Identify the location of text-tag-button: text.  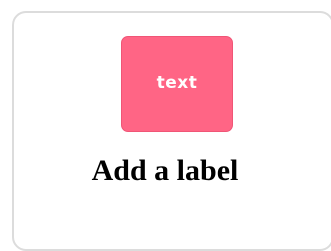
(177, 84).